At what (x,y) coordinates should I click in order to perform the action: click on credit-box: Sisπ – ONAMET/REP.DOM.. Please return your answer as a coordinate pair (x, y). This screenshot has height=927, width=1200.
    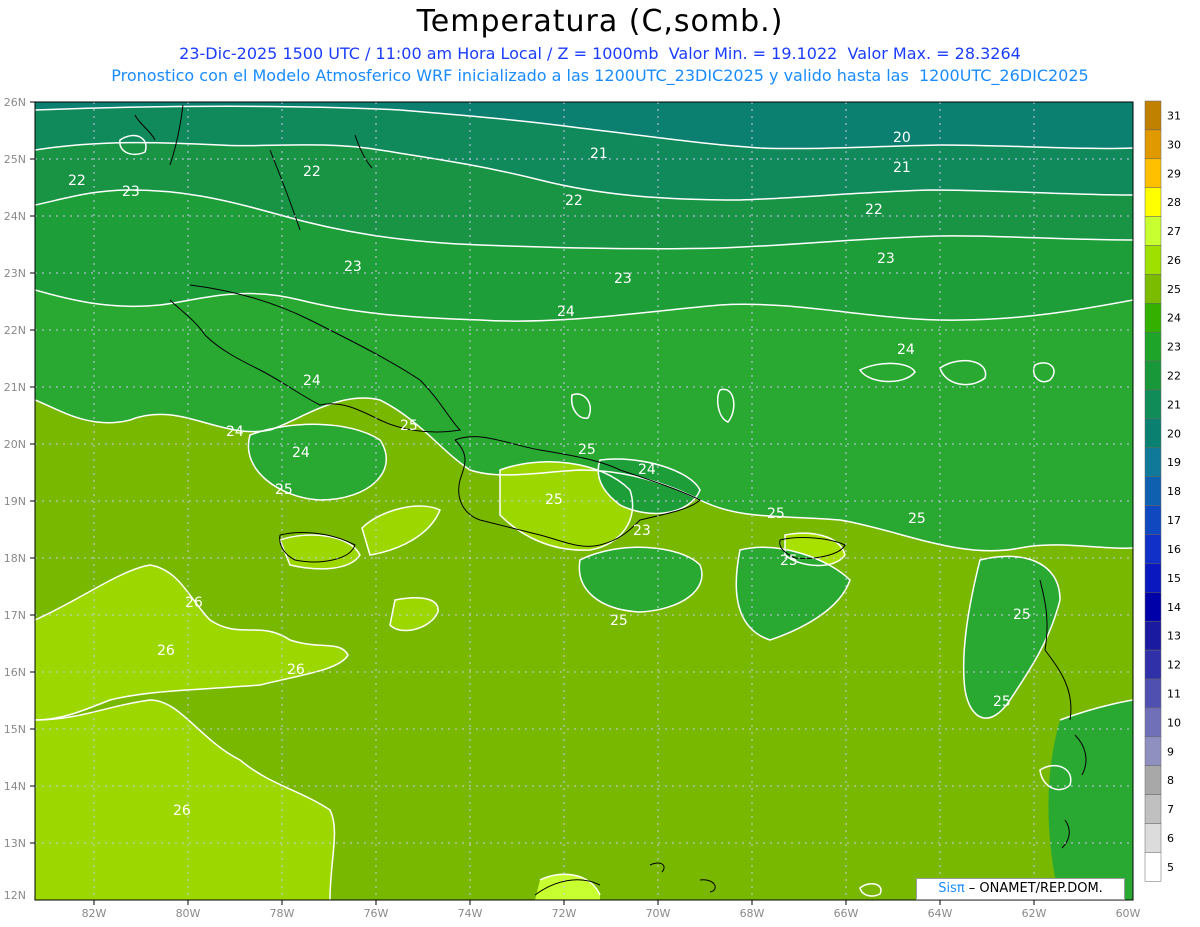
    Looking at the image, I should click on (1020, 889).